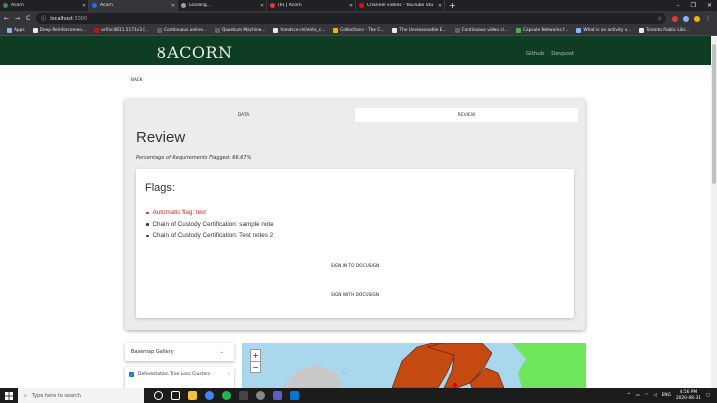 This screenshot has width=717, height=403. Describe the element at coordinates (200, 52) in the screenshot. I see `logo-text: ACORN` at that location.